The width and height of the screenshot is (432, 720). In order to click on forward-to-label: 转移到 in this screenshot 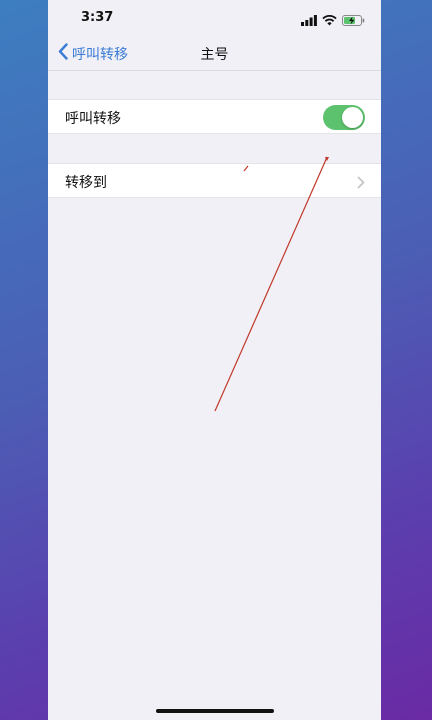, I will do `click(86, 183)`.